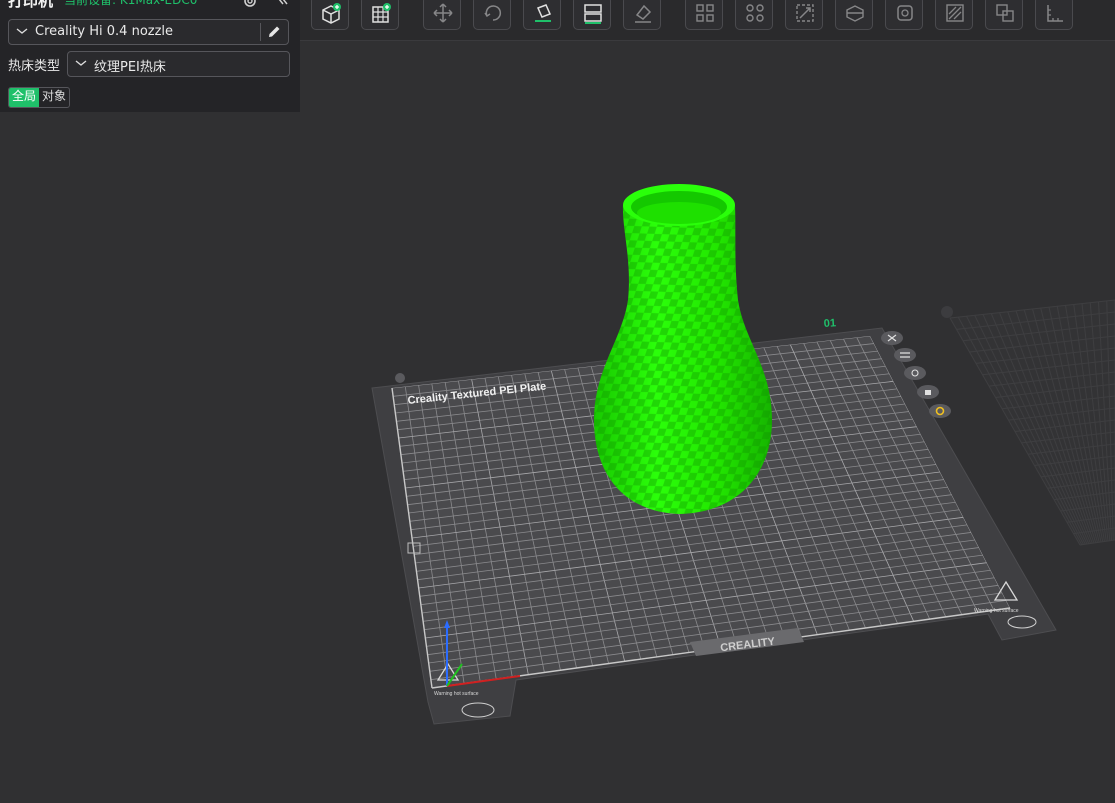  I want to click on arrange-button, so click(592, 15).